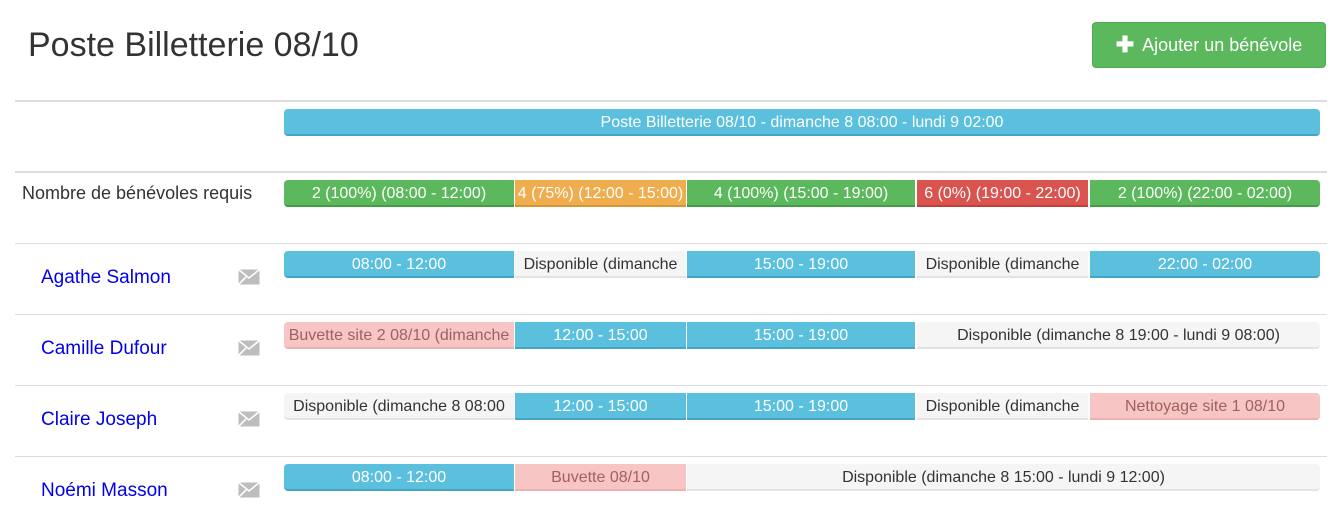 Image resolution: width=1341 pixels, height=521 pixels. I want to click on plus-icon: ✚, so click(1125, 44).